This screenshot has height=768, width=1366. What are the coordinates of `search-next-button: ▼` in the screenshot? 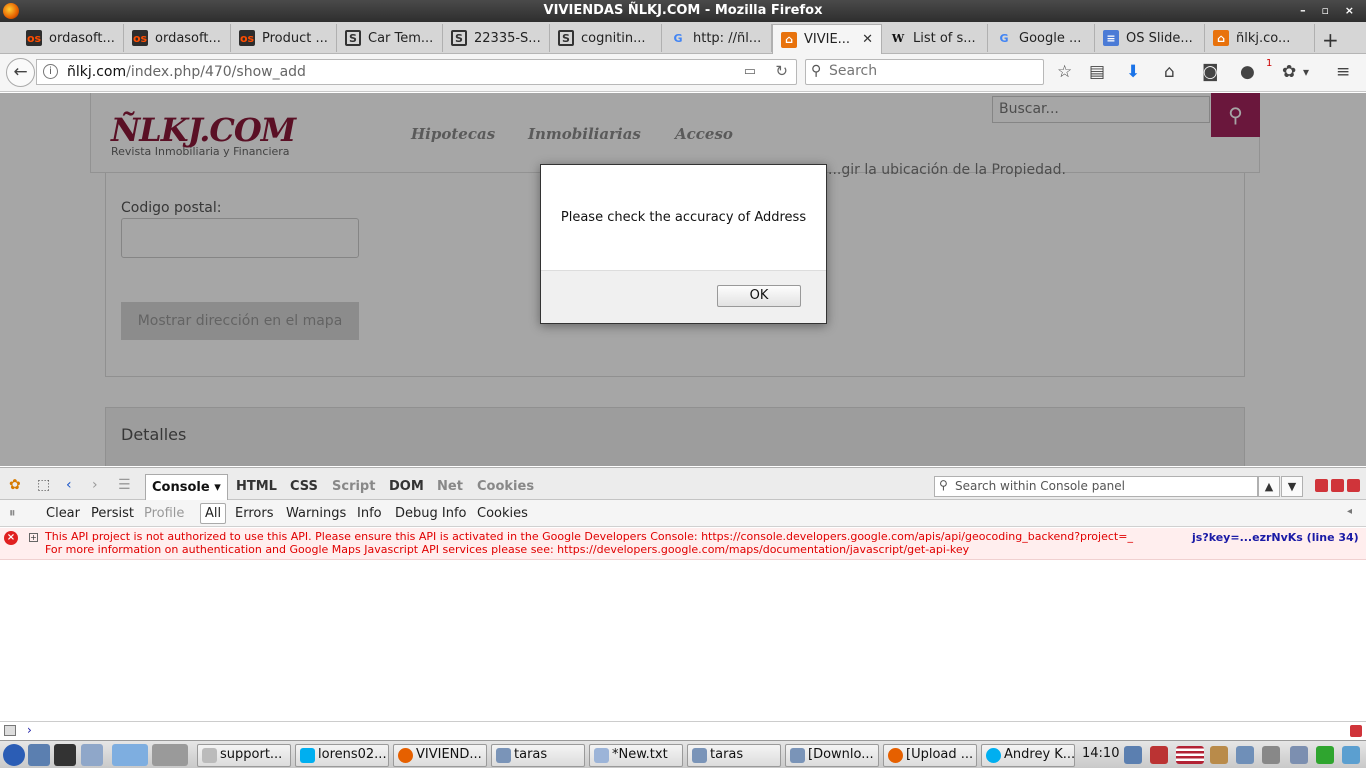 It's located at (1292, 486).